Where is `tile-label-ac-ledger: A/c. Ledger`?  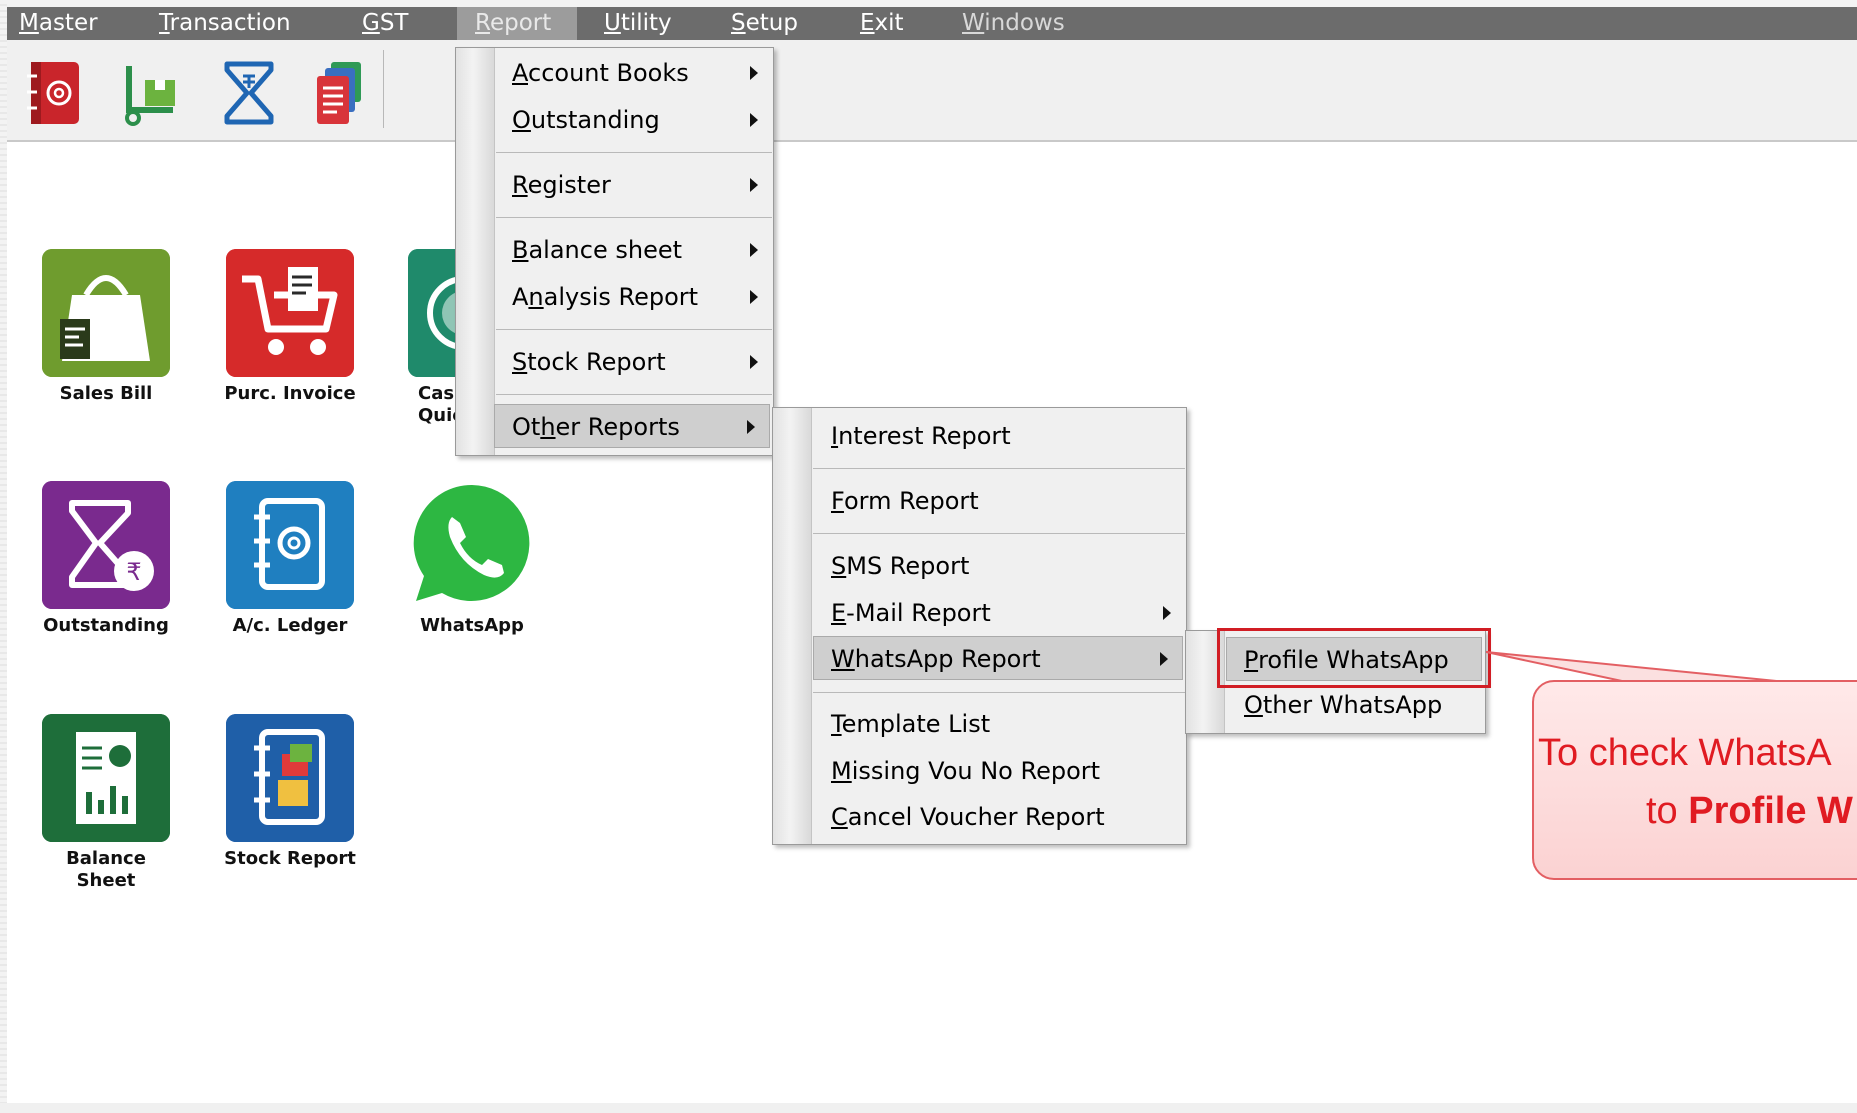
tile-label-ac-ledger: A/c. Ledger is located at coordinates (290, 625).